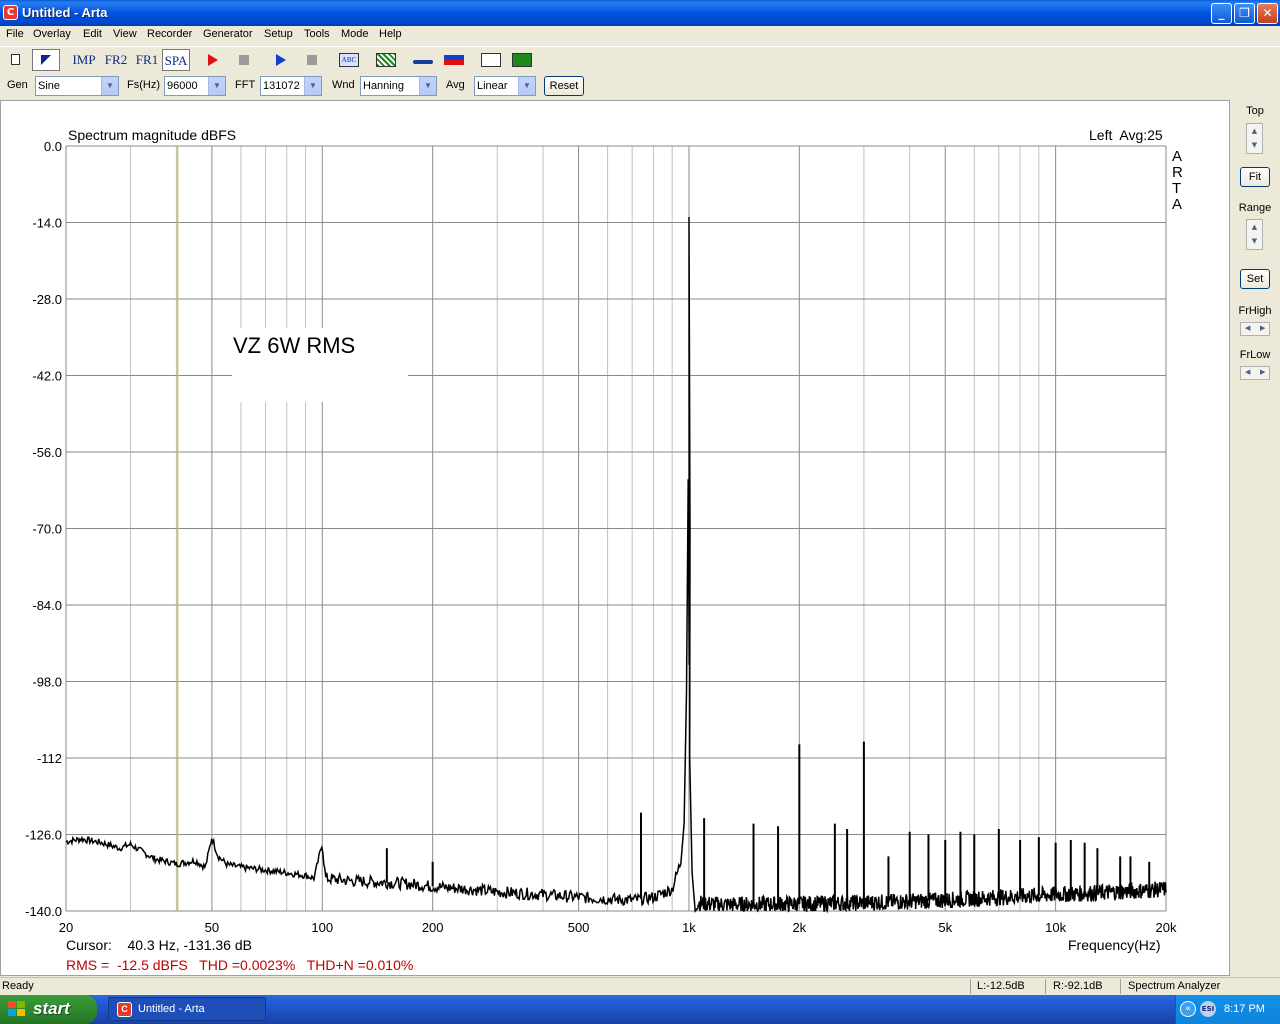 Image resolution: width=1280 pixels, height=1024 pixels. What do you see at coordinates (491, 60) in the screenshot?
I see `waveform-button` at bounding box center [491, 60].